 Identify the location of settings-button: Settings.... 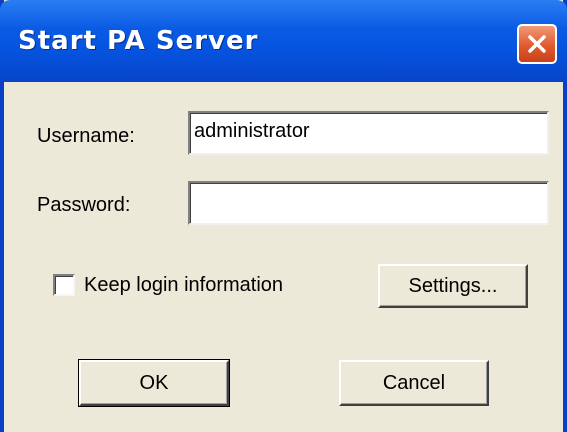
(453, 286).